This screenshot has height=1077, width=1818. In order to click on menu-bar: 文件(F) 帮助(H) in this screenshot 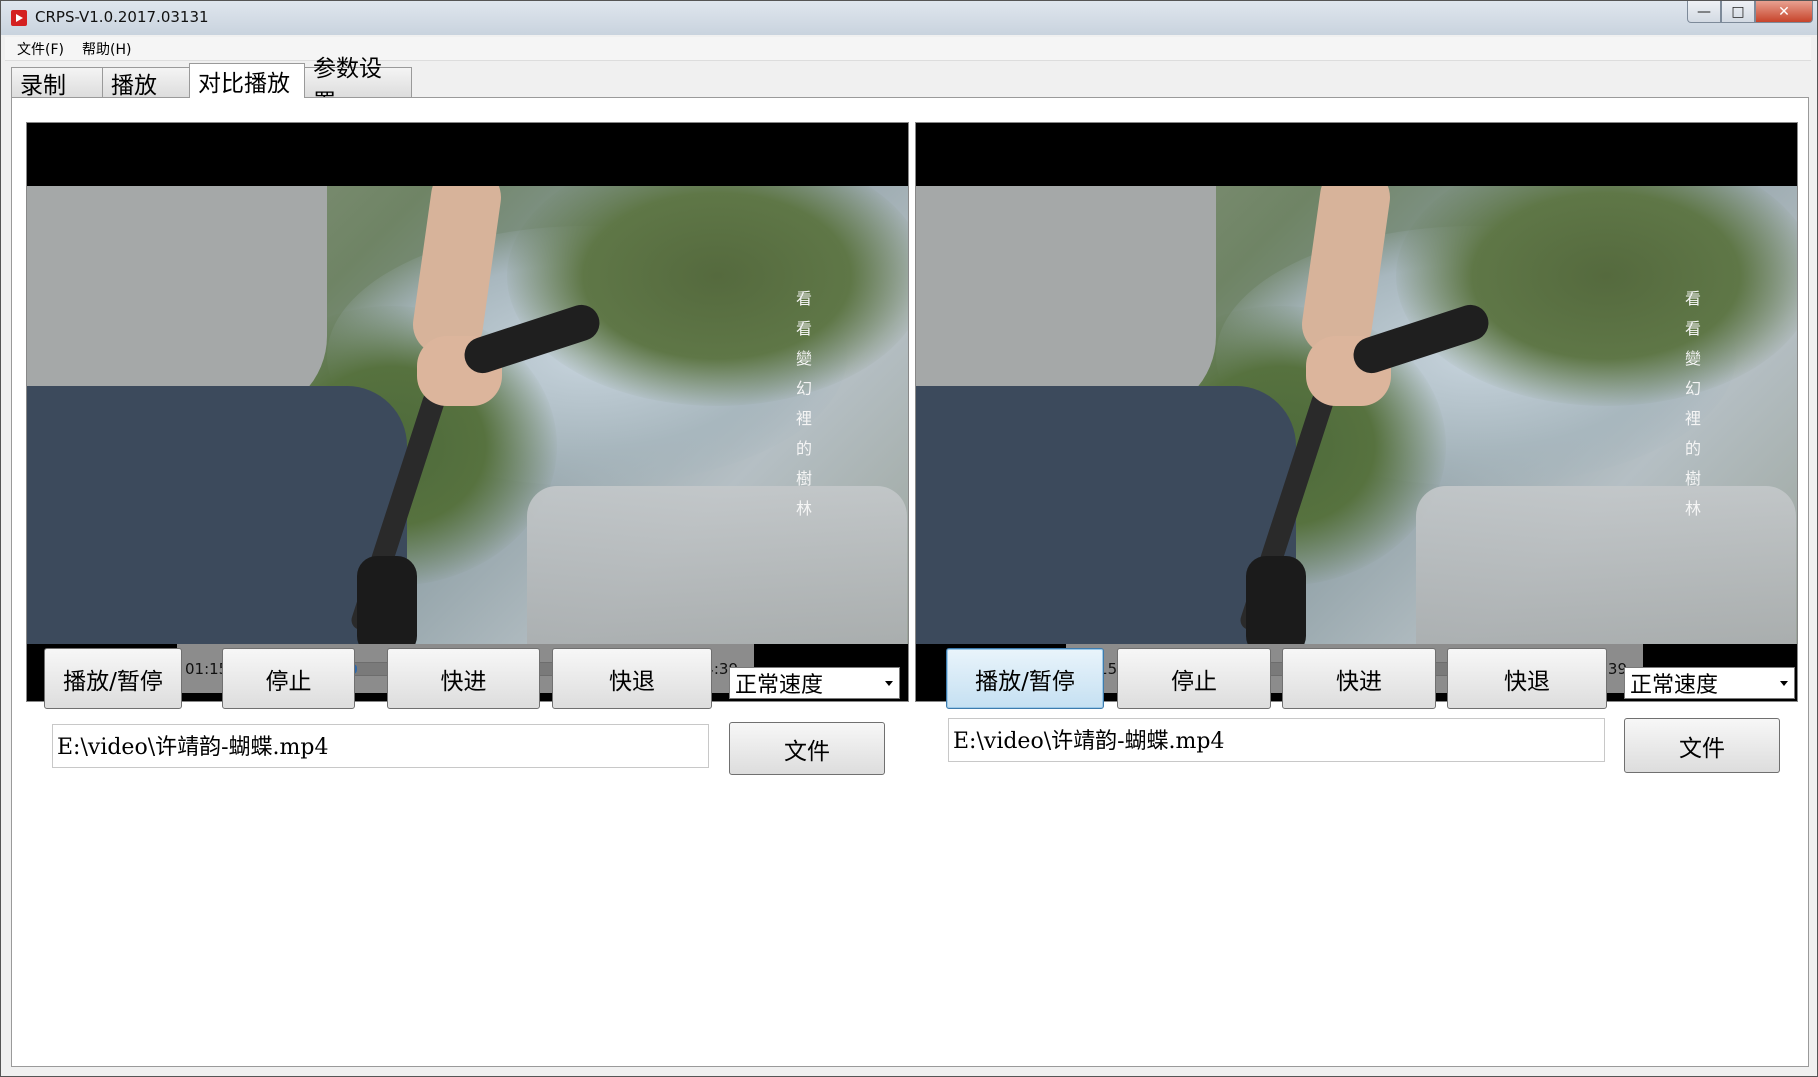, I will do `click(908, 49)`.